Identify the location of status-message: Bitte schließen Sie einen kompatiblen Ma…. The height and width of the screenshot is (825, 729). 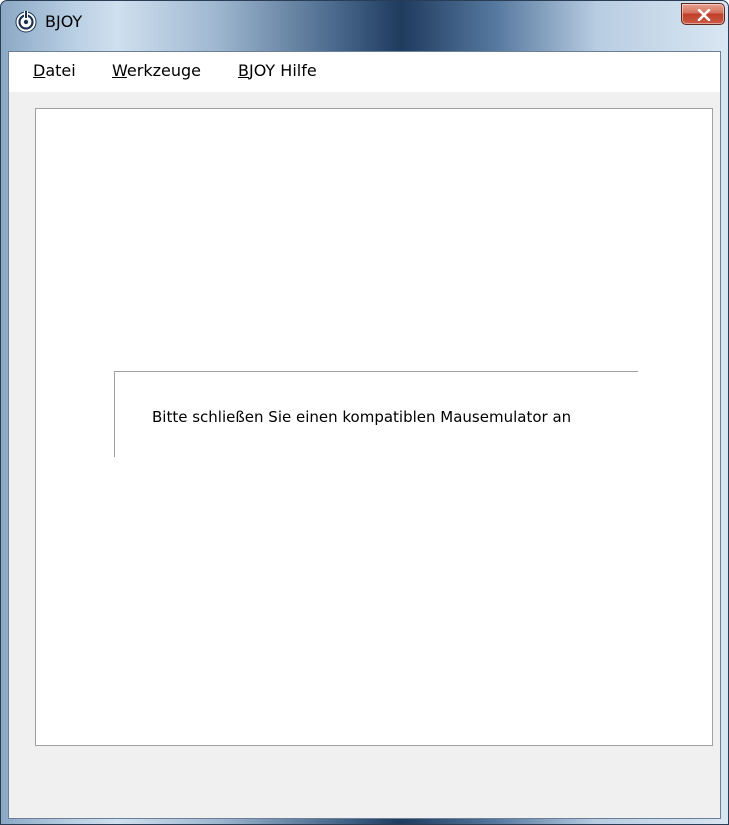
(362, 417).